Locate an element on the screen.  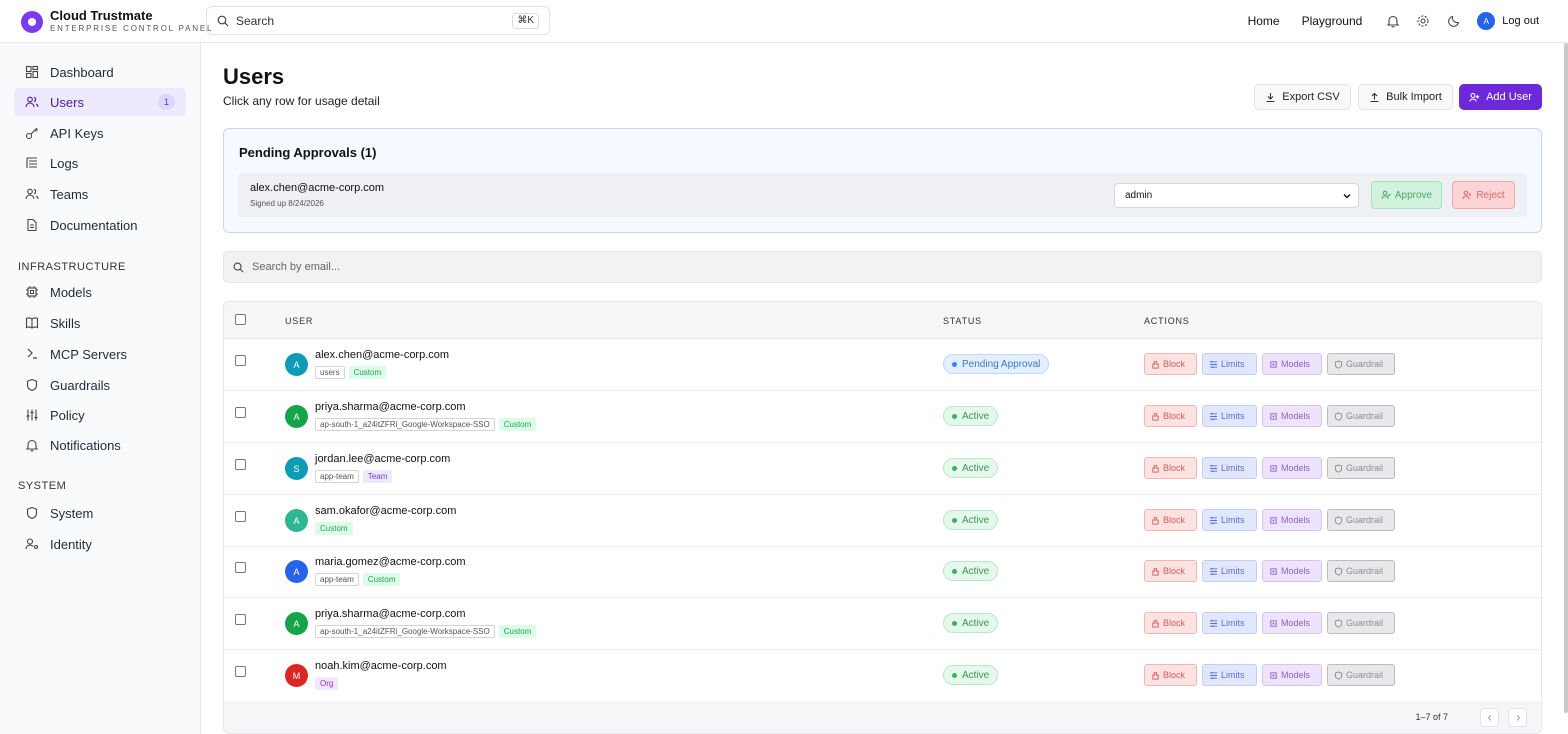
shield-icon is located at coordinates (1338, 468).